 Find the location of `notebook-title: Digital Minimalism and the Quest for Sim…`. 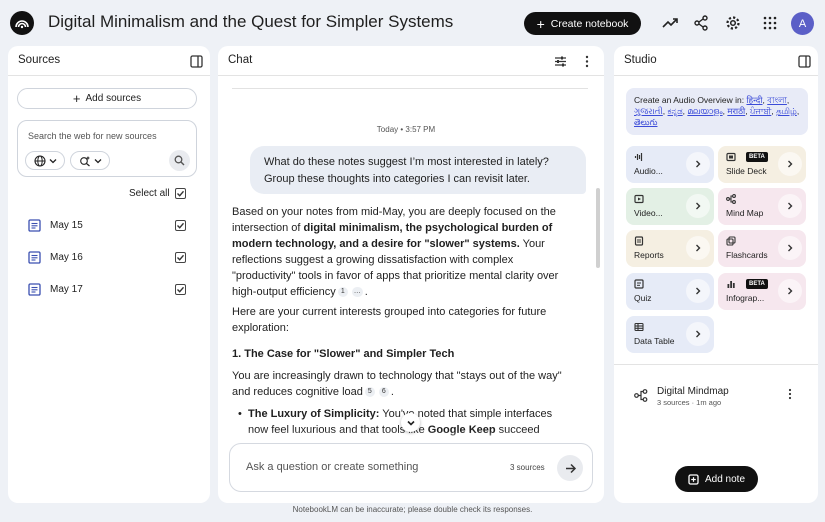

notebook-title: Digital Minimalism and the Quest for Sim… is located at coordinates (250, 22).